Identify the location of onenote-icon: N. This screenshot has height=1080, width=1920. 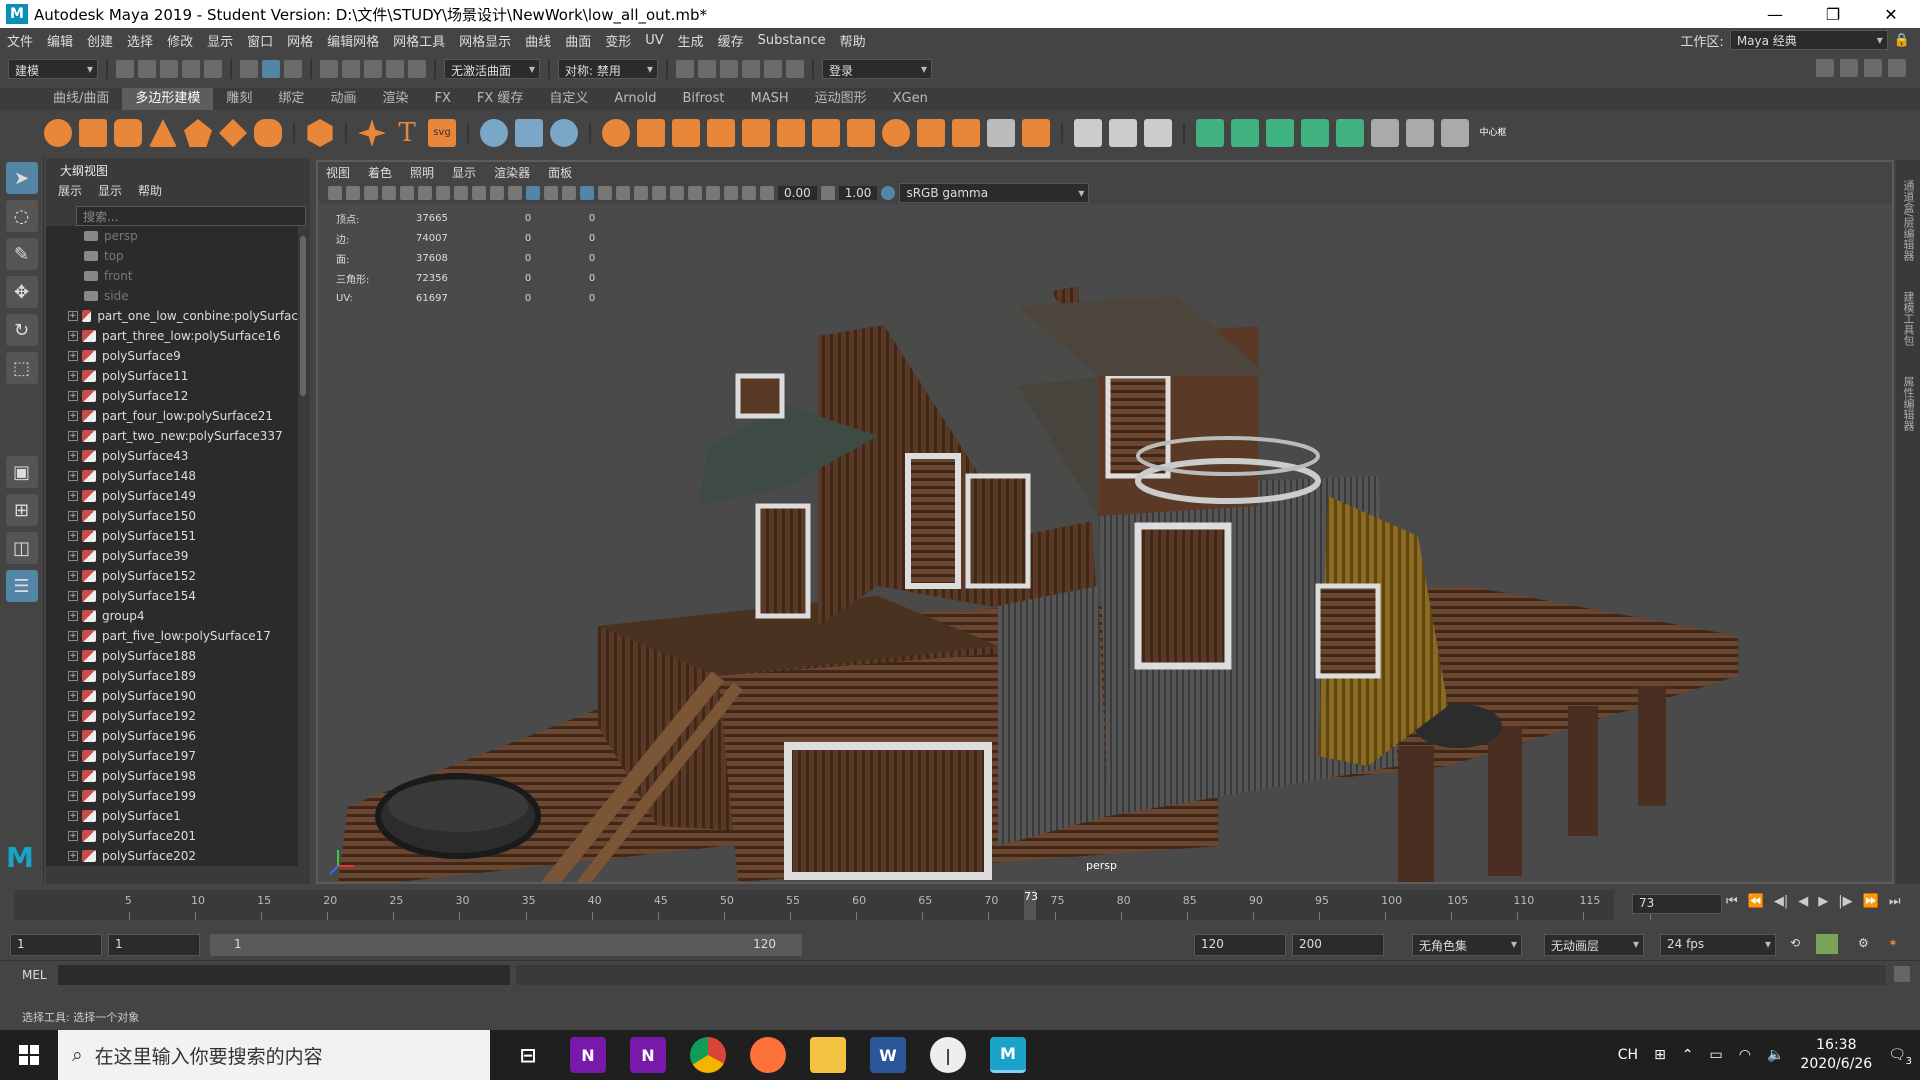
(588, 1055).